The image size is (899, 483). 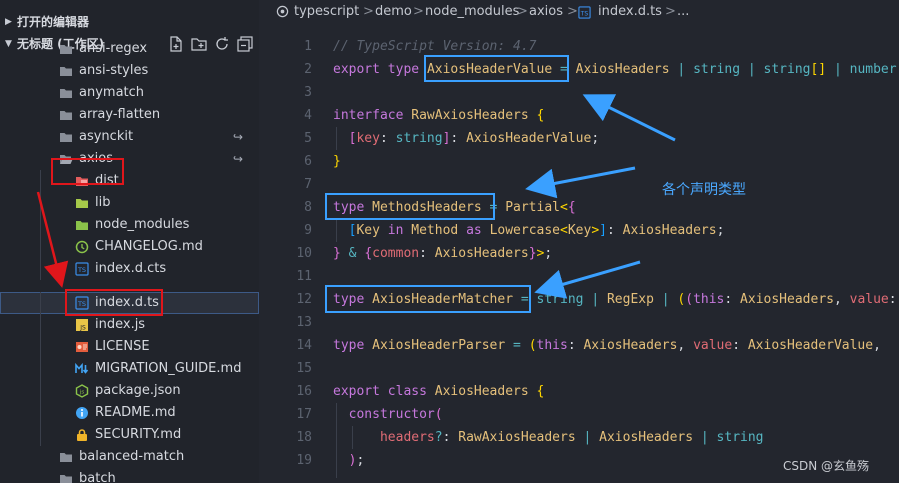 I want to click on annotation-label: 各个声明类型, so click(x=704, y=190).